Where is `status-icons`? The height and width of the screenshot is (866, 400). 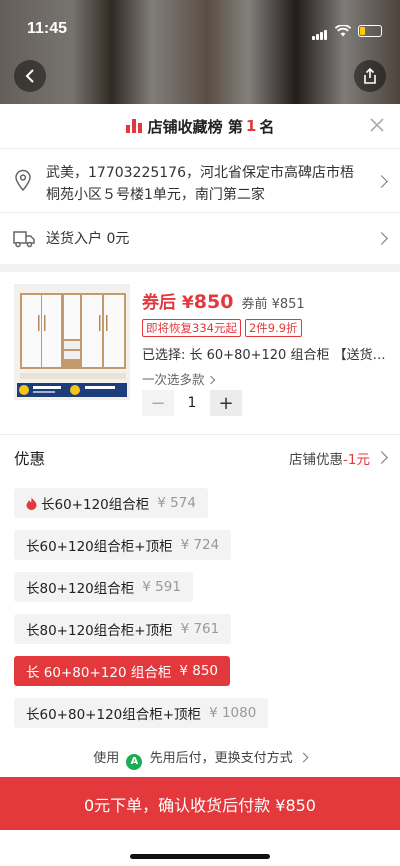
status-icons is located at coordinates (347, 30).